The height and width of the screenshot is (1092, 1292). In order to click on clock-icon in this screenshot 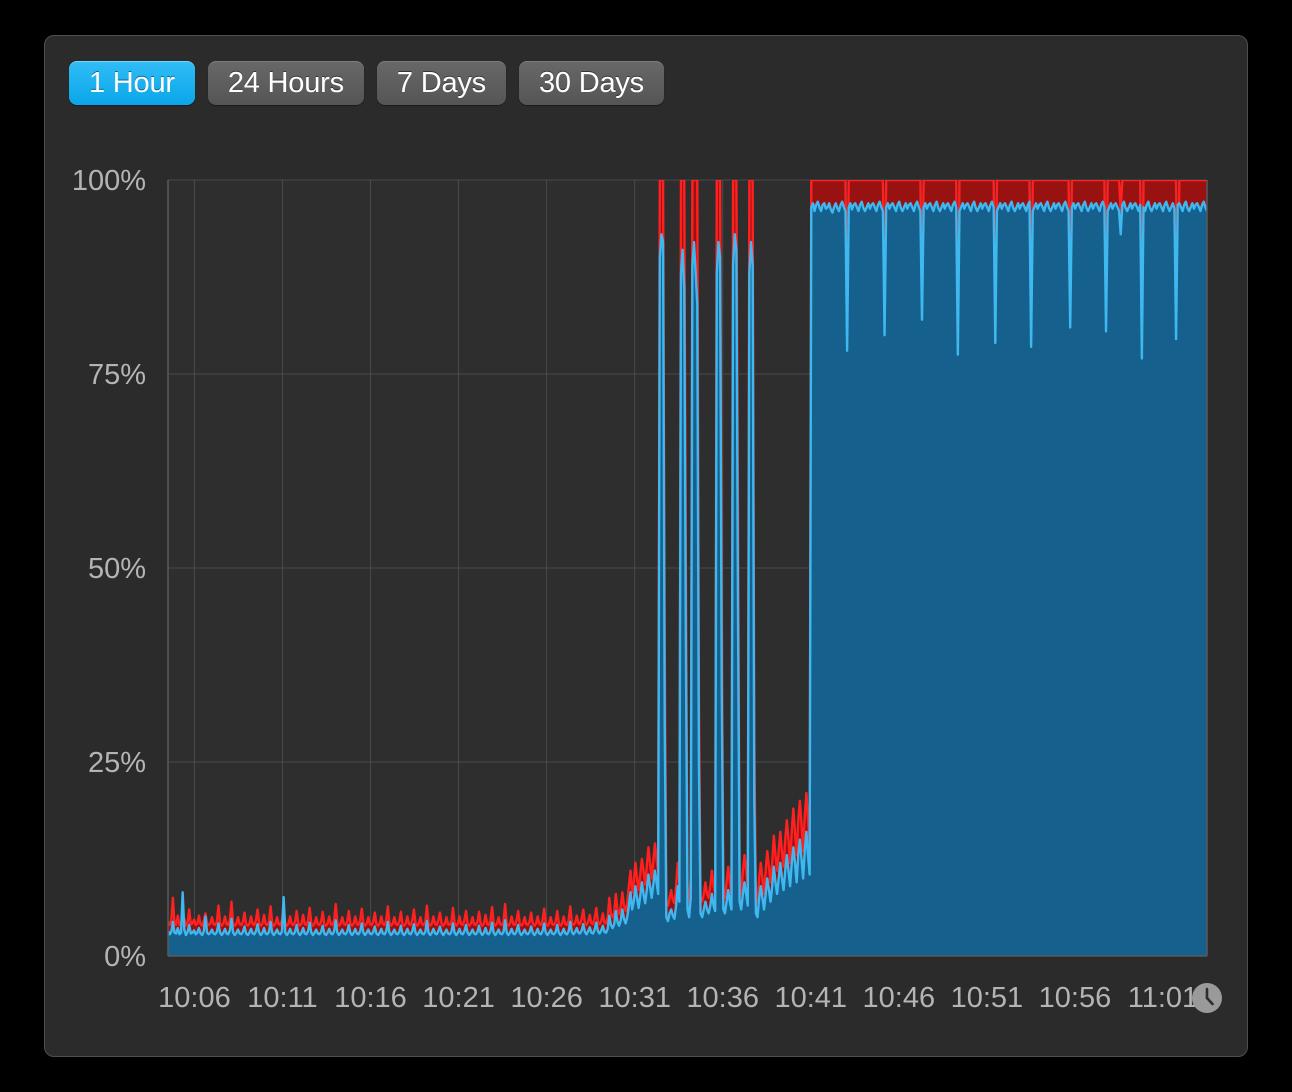, I will do `click(1207, 998)`.